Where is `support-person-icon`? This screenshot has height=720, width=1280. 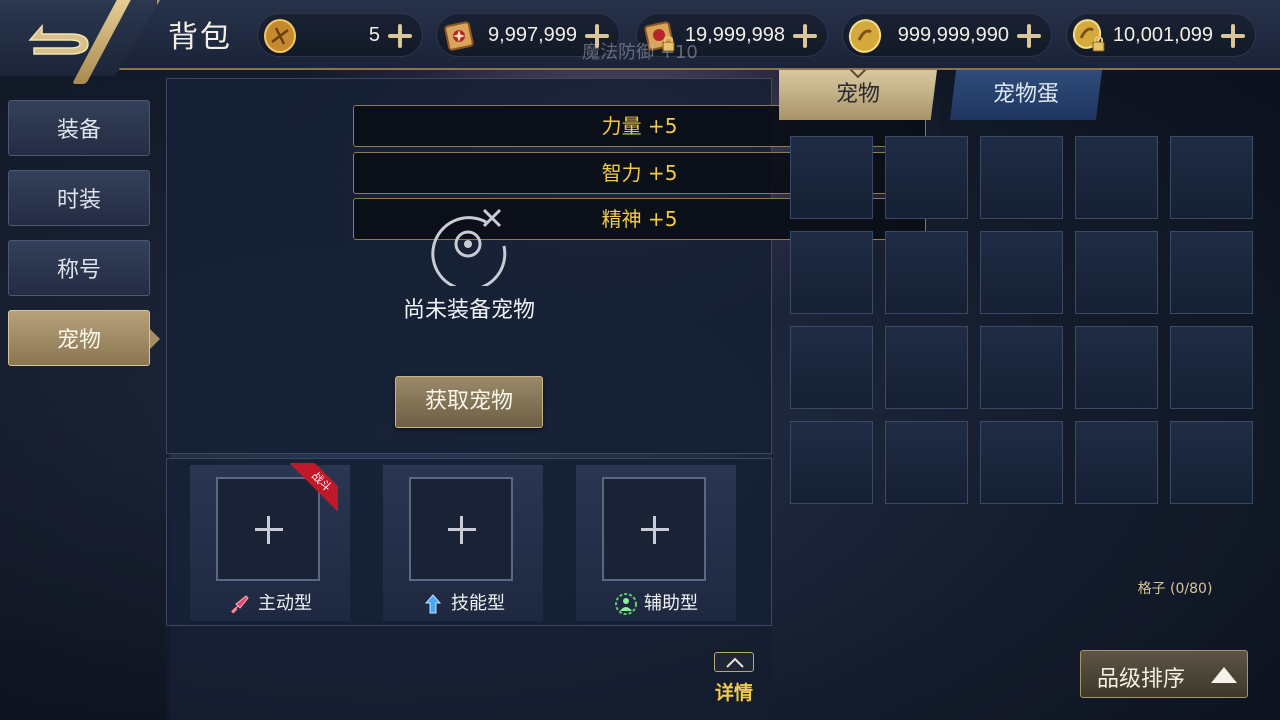
support-person-icon is located at coordinates (626, 604).